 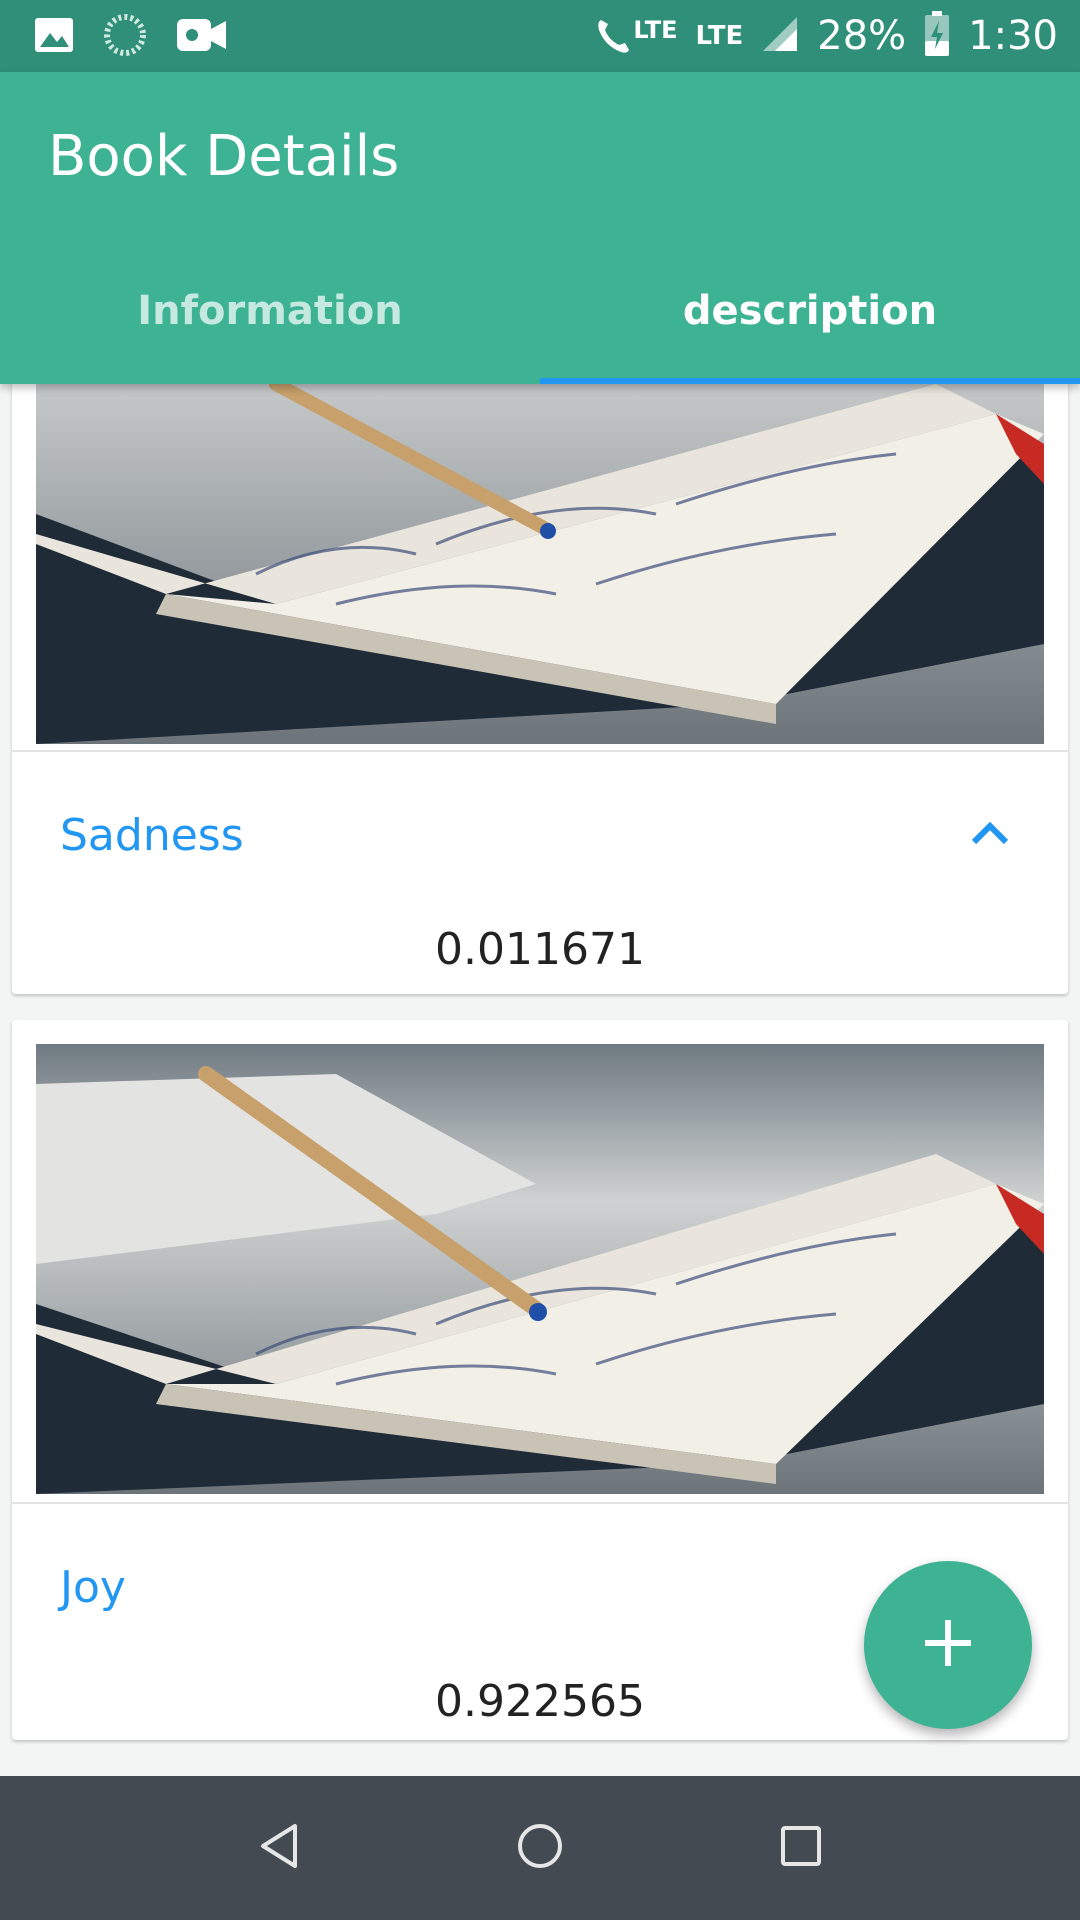 I want to click on home-icon, so click(x=540, y=1848).